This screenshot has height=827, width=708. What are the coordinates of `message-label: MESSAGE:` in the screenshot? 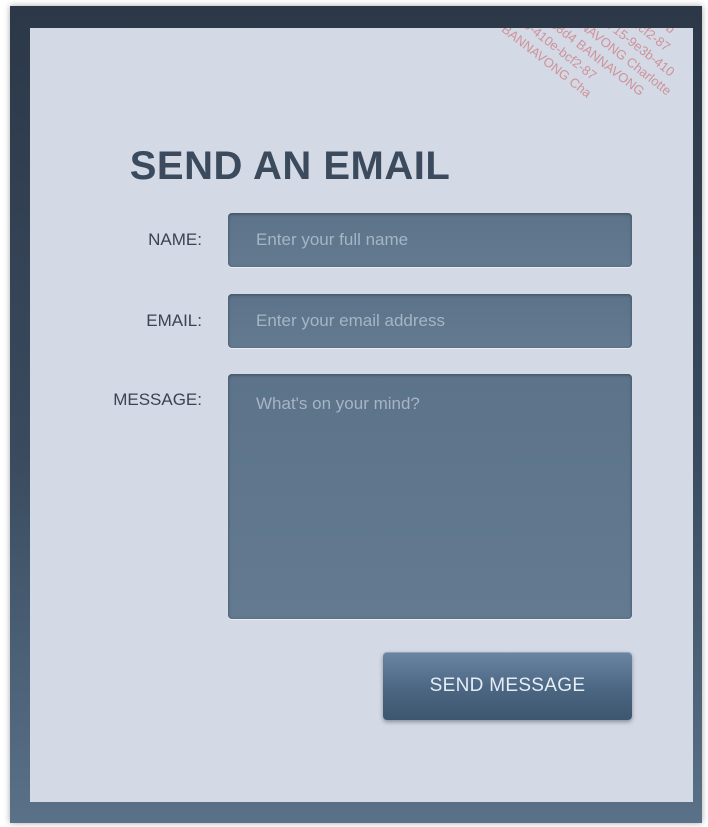 It's located at (157, 399).